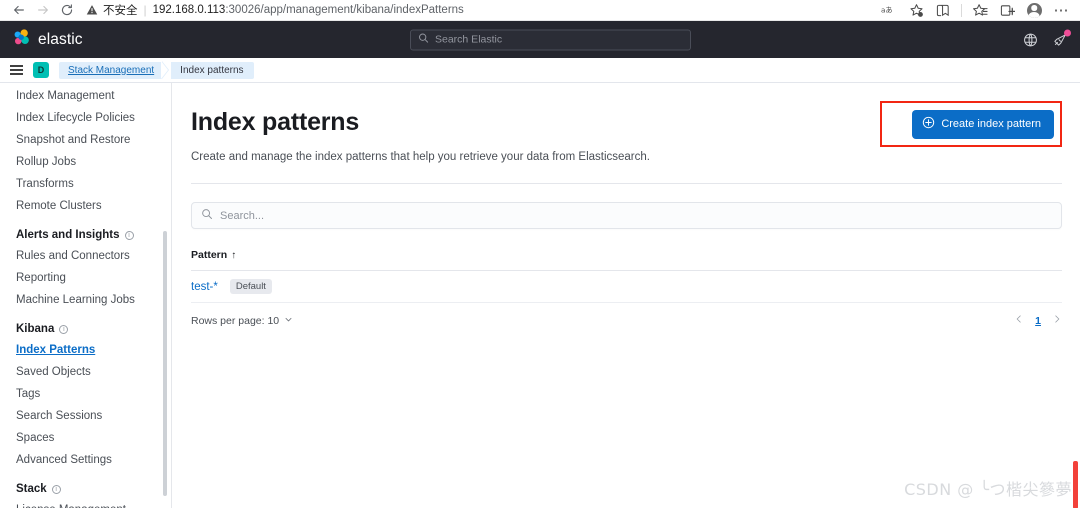 The height and width of the screenshot is (508, 1080). I want to click on security-status-text: 不安全, so click(120, 10).